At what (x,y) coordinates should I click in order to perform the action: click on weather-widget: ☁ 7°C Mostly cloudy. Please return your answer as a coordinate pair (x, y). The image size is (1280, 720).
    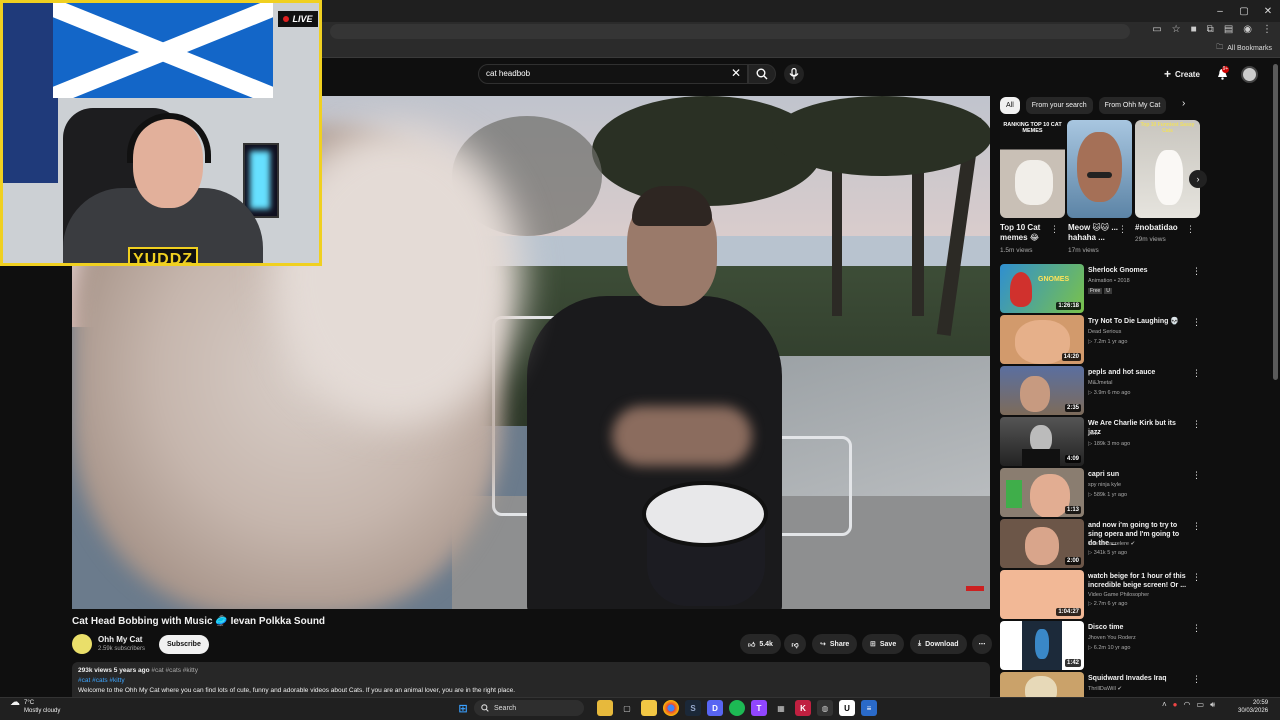
    Looking at the image, I should click on (35, 706).